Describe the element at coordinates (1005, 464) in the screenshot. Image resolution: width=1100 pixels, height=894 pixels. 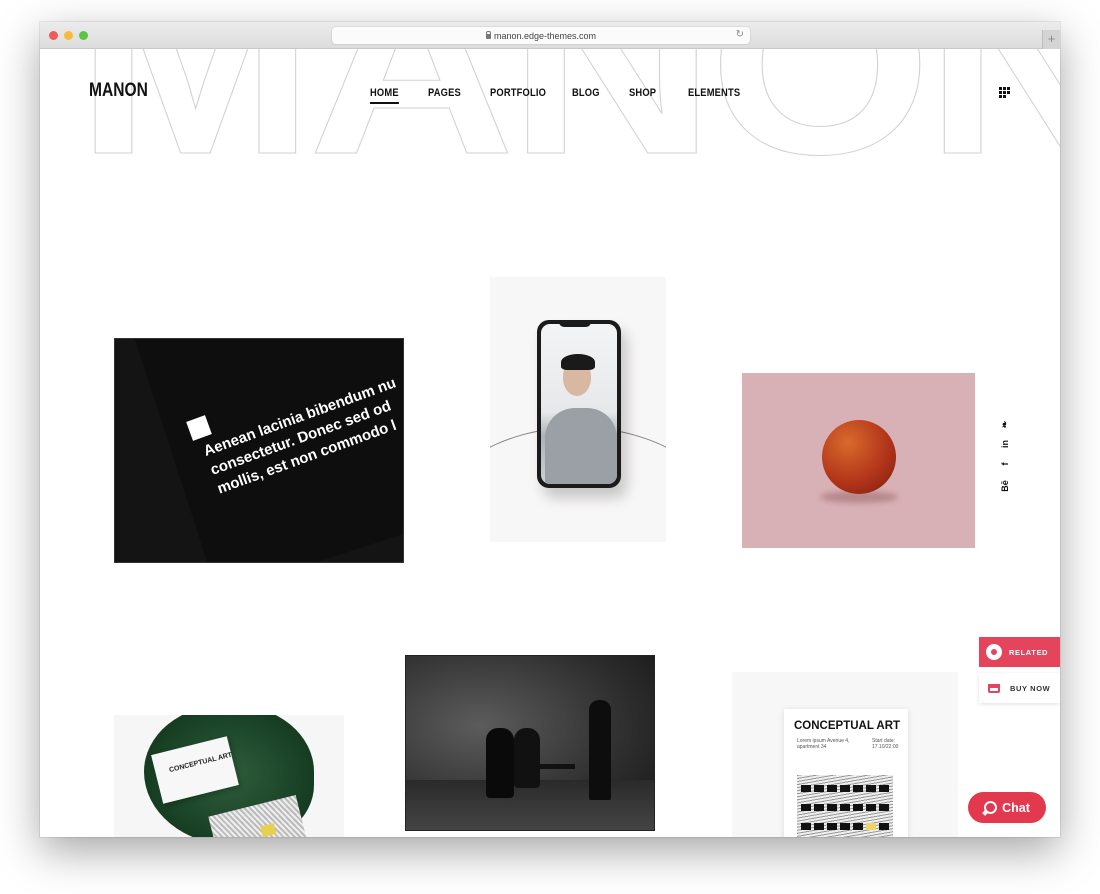
I see `facebook-icon: f` at that location.